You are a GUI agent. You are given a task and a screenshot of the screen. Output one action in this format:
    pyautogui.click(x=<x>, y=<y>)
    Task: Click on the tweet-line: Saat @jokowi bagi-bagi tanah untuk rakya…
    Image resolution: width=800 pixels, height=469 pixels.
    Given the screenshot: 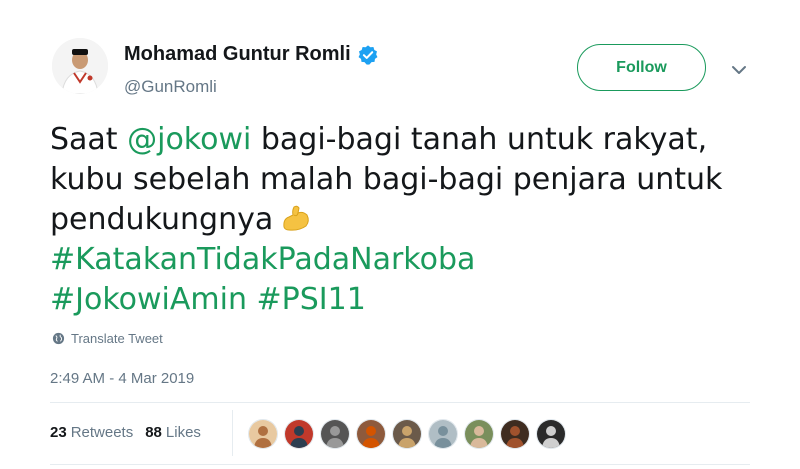 What is the action you would take?
    pyautogui.click(x=410, y=140)
    